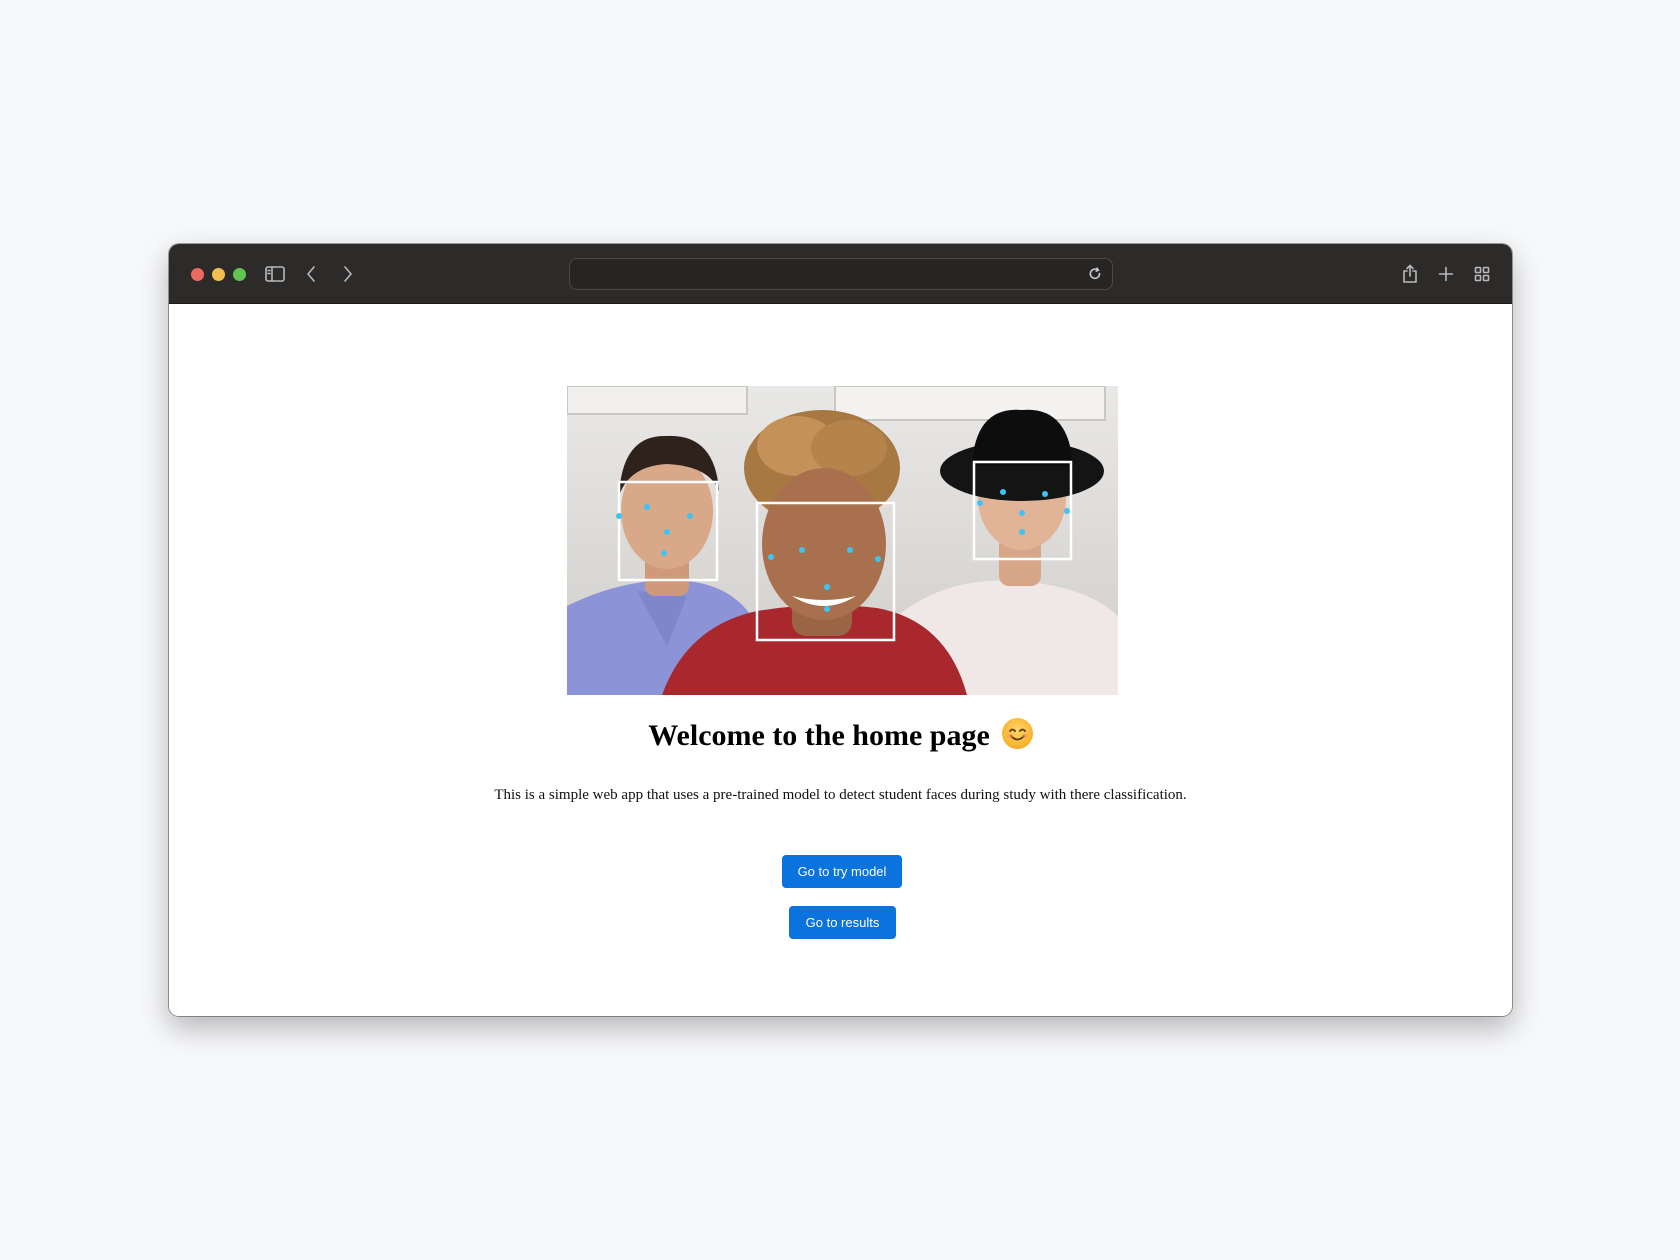  Describe the element at coordinates (275, 274) in the screenshot. I see `sidebar-icon` at that location.